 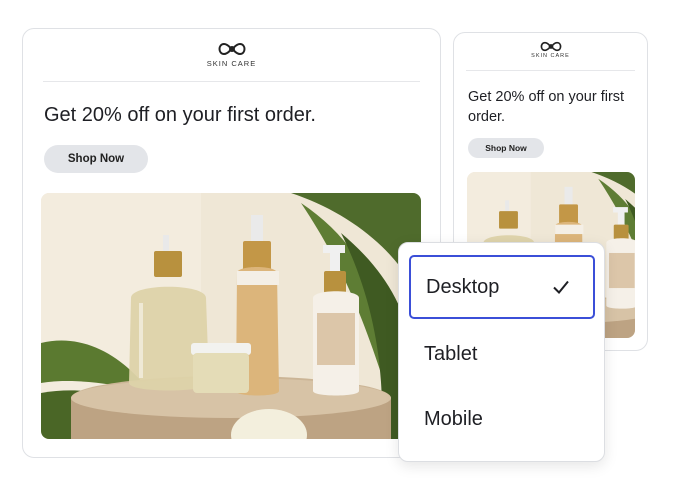 I want to click on device-option-label: Tablet, so click(x=451, y=353).